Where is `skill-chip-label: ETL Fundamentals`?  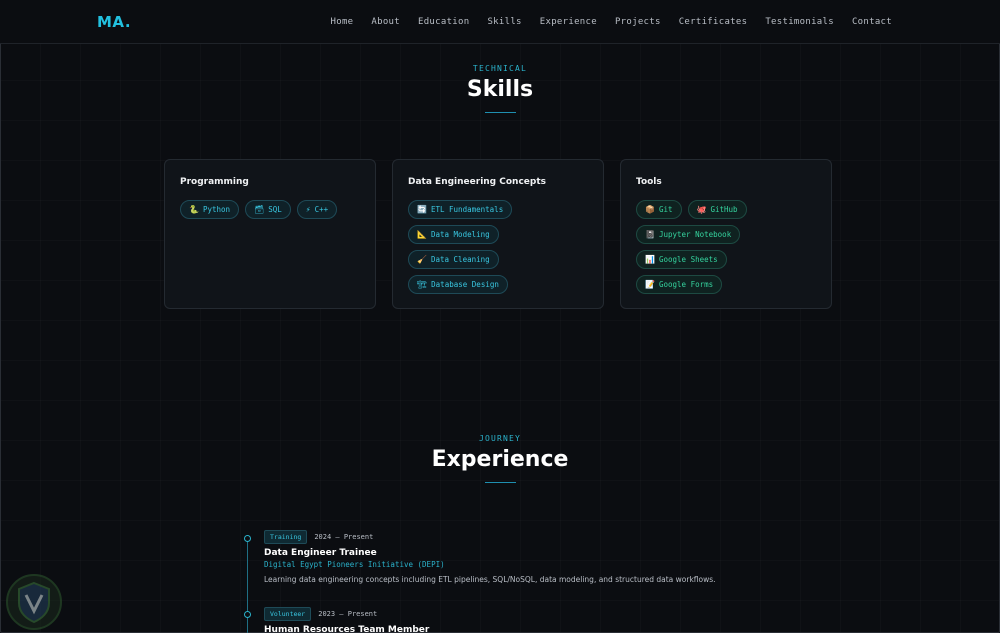
skill-chip-label: ETL Fundamentals is located at coordinates (467, 209).